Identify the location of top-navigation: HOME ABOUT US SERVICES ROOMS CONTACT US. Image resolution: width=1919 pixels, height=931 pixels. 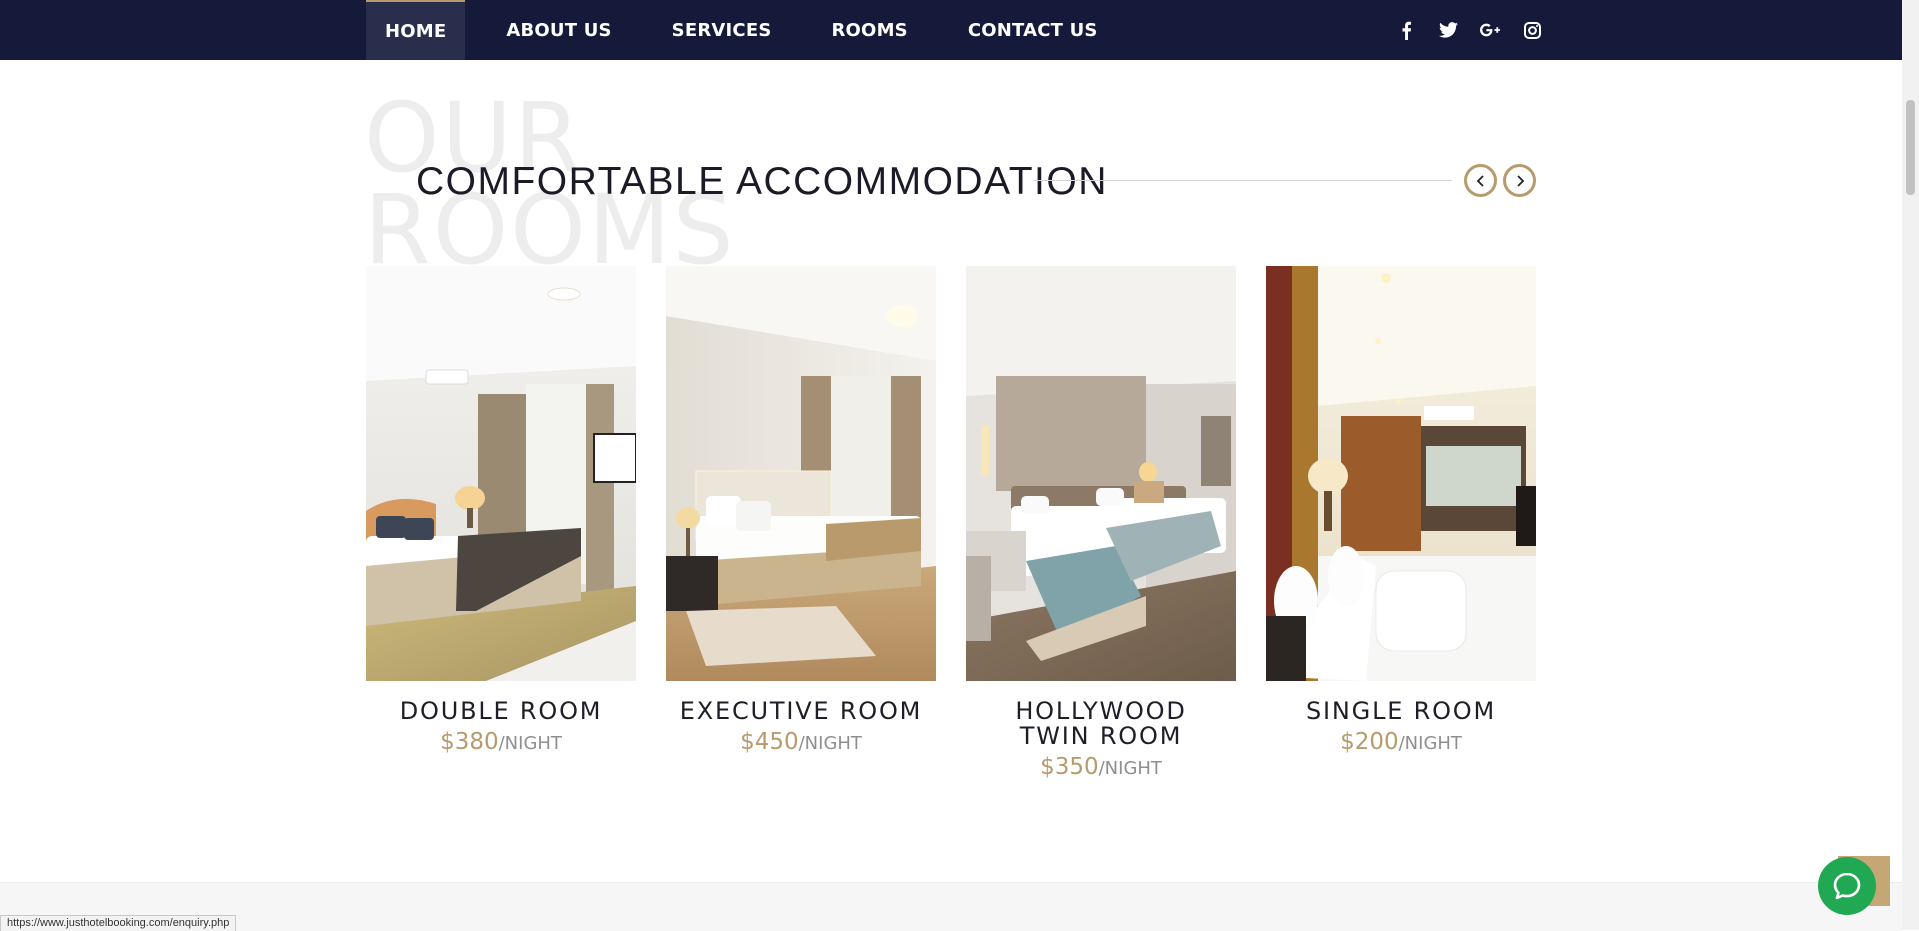
(951, 30).